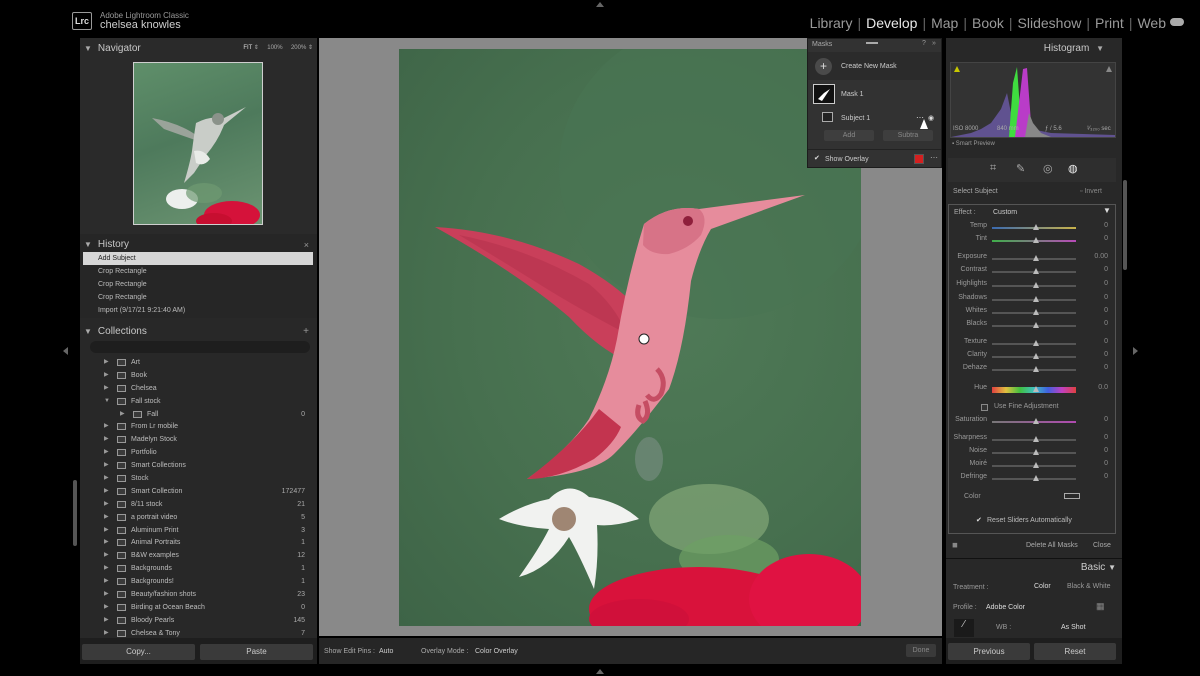 The image size is (1200, 676). I want to click on slider-sharpness: Sharpness 0, so click(1031, 440).